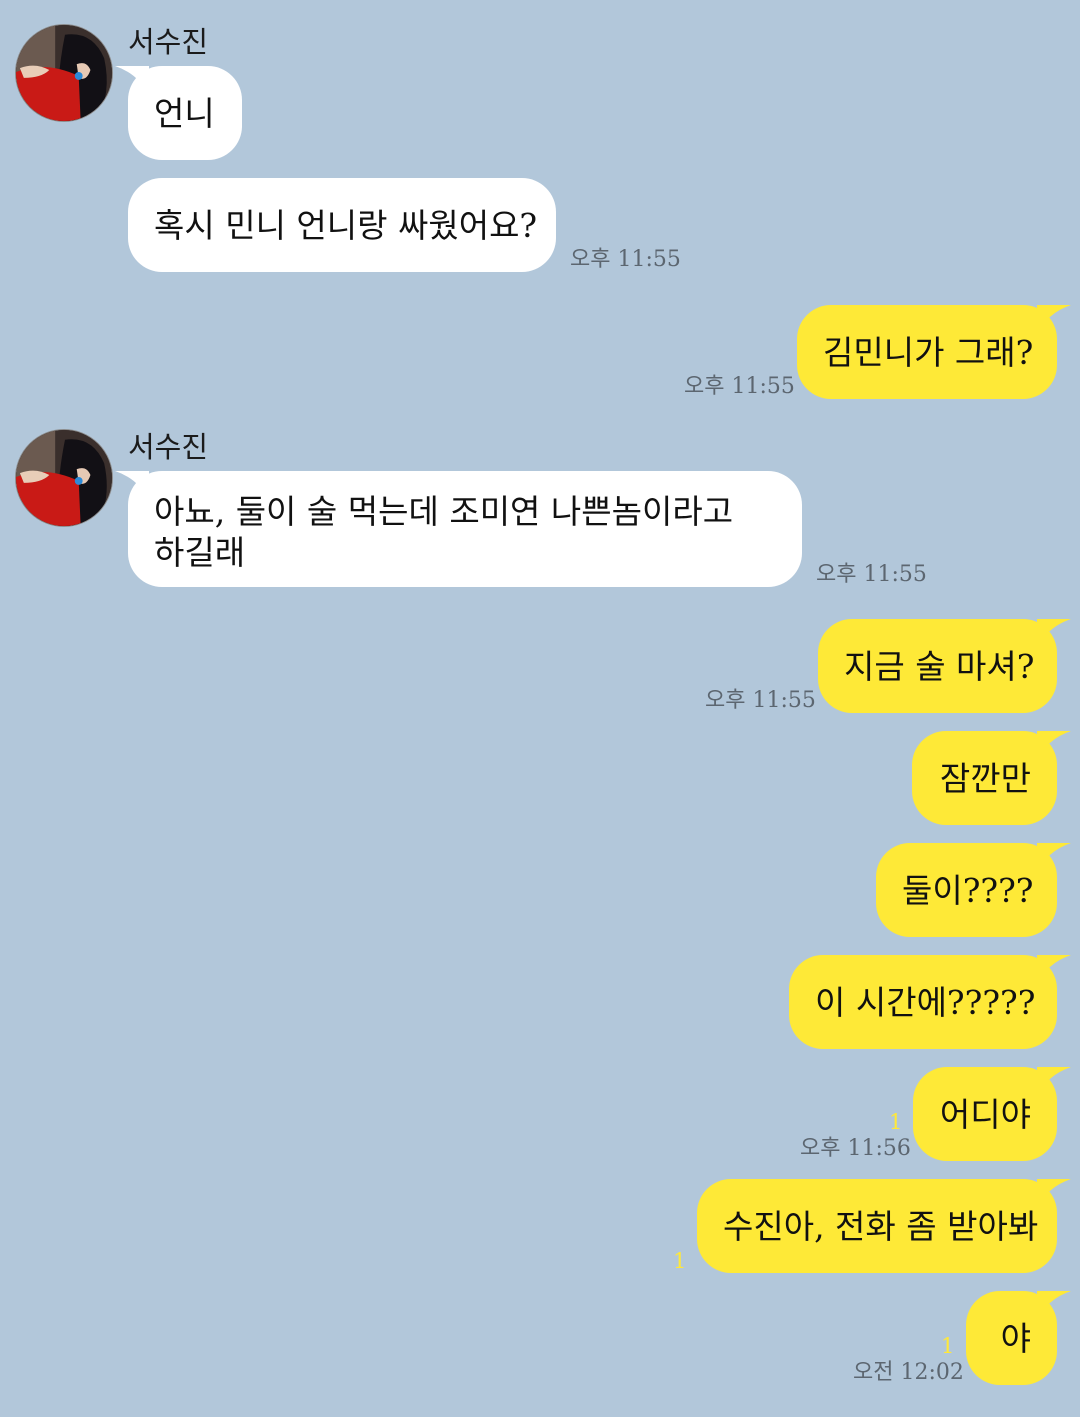 The image size is (1080, 1417). Describe the element at coordinates (968, 890) in the screenshot. I see `message-text: 둘이????` at that location.